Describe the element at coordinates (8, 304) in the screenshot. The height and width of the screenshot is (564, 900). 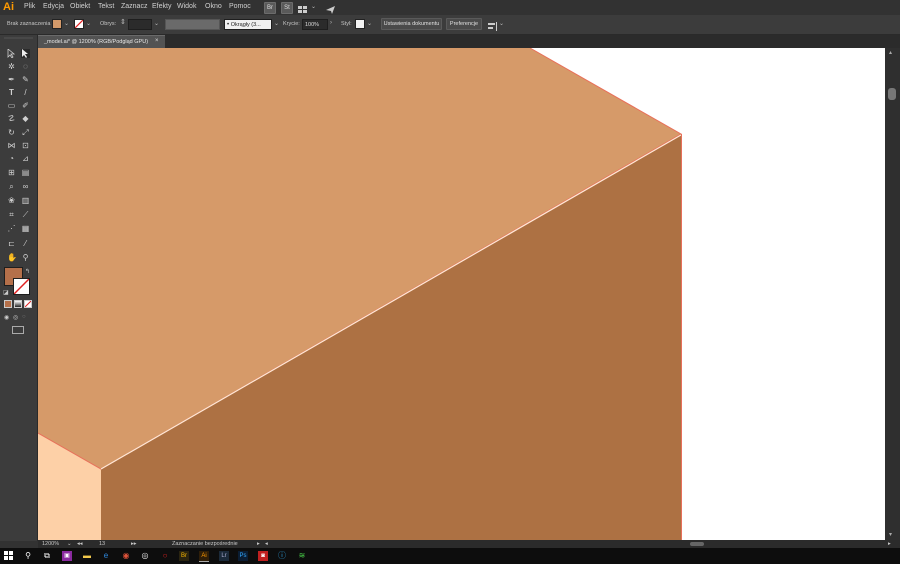
I see `color-mode-icon` at that location.